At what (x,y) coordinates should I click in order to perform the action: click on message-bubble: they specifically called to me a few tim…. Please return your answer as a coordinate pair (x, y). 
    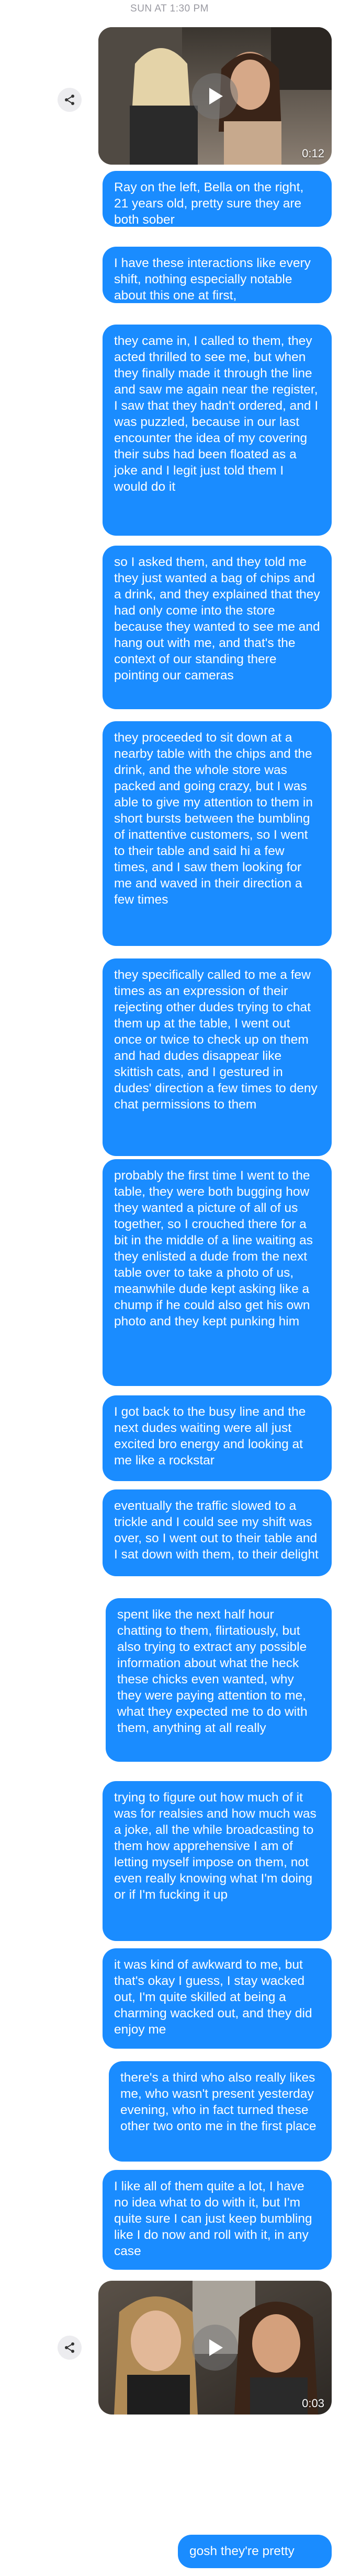
    Looking at the image, I should click on (217, 1057).